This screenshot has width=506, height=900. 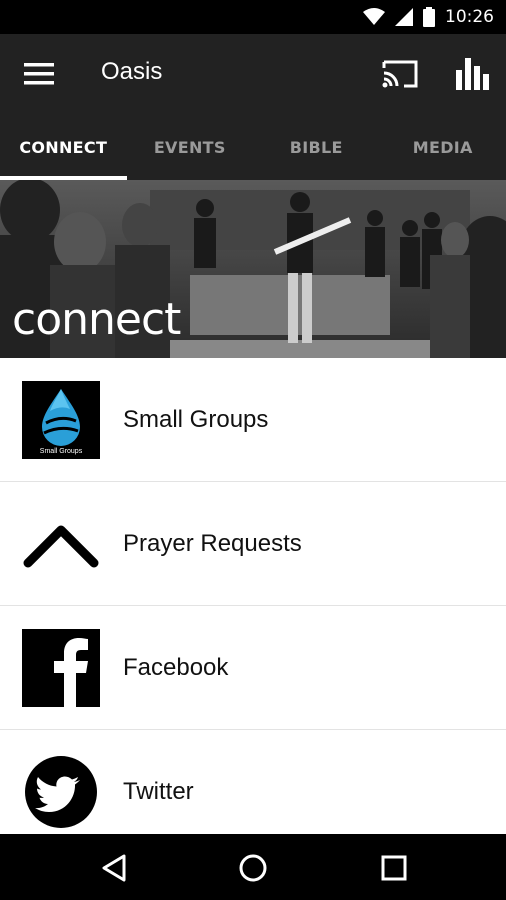 I want to click on wifi-icon, so click(x=374, y=16).